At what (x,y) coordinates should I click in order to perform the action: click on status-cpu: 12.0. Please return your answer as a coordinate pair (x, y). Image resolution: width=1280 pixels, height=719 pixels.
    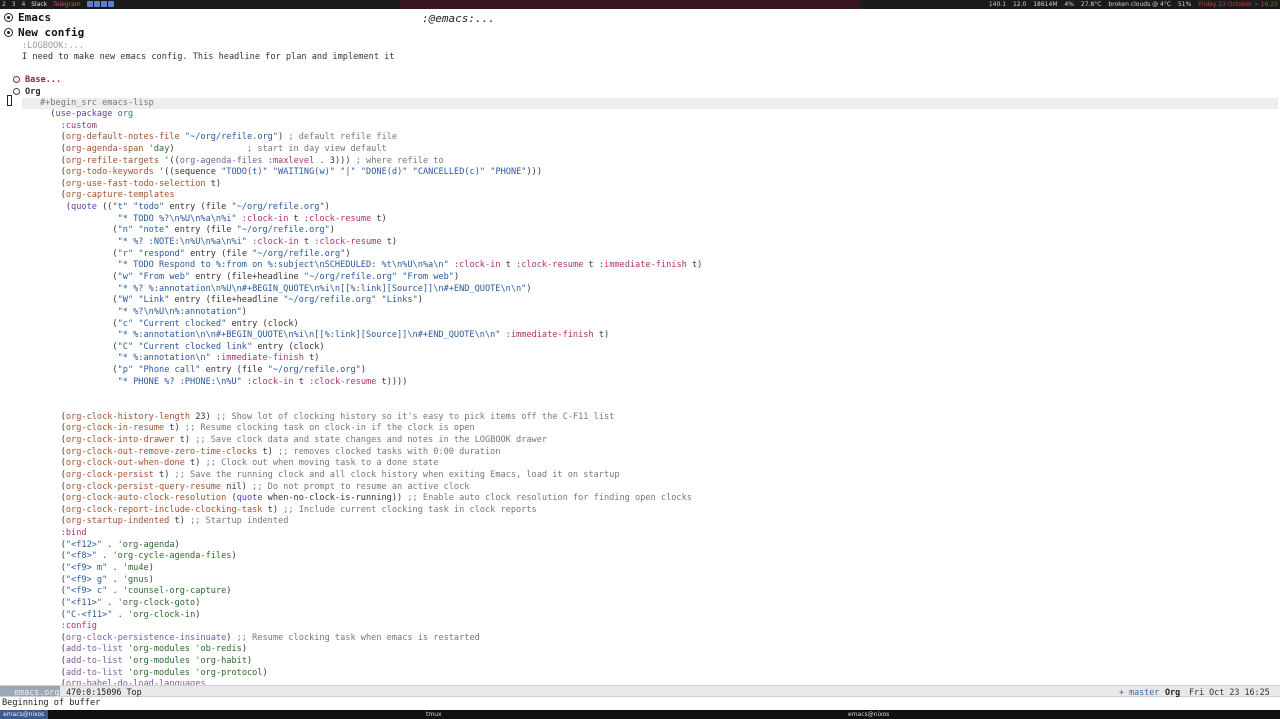
    Looking at the image, I should click on (1019, 4).